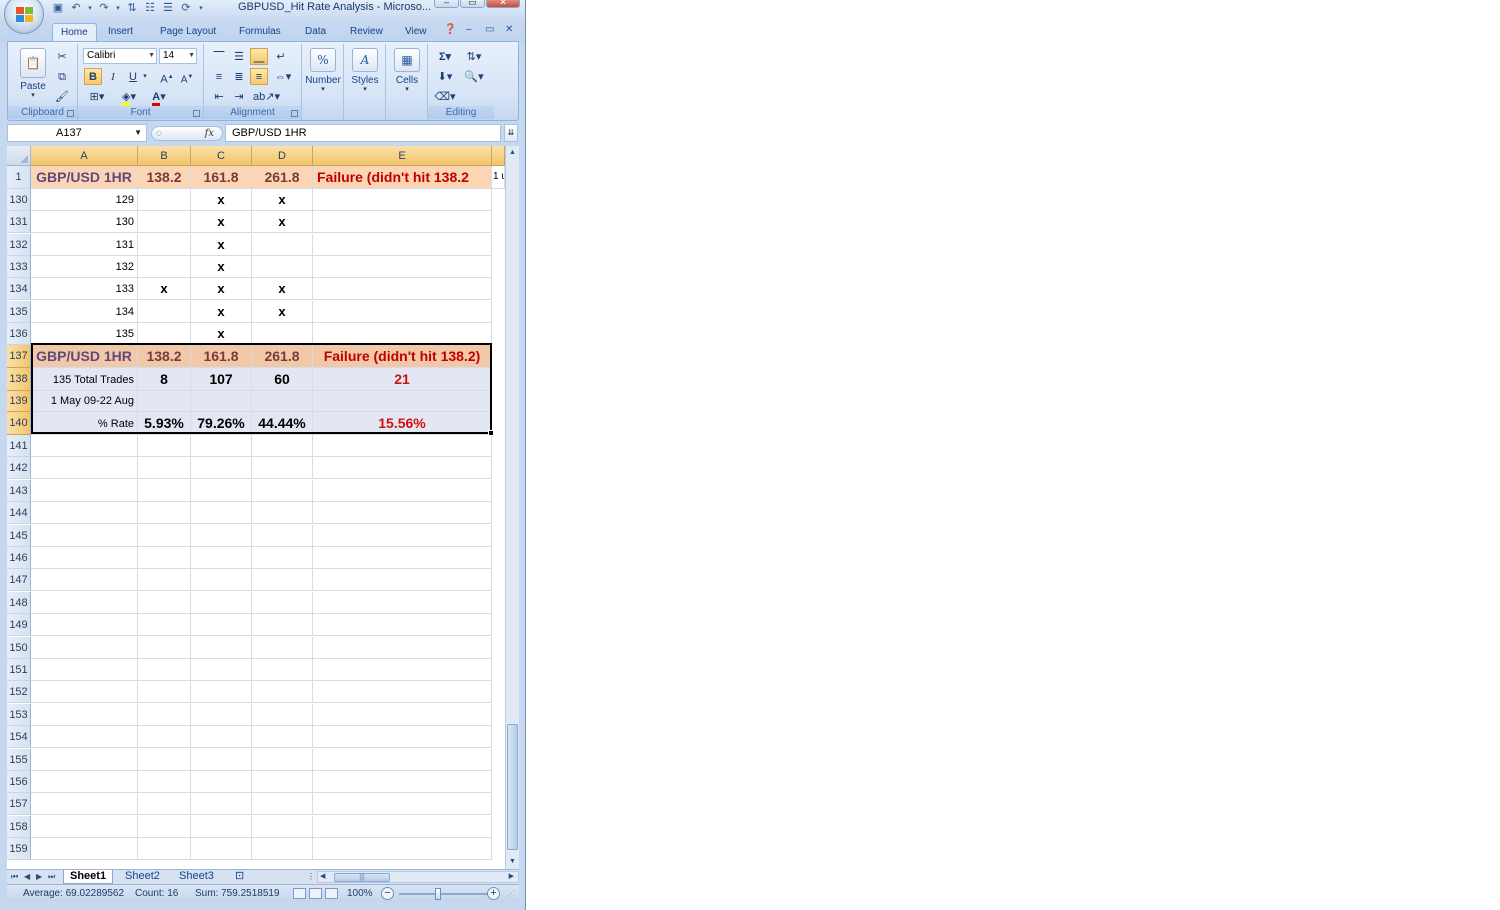  I want to click on row-header: 145, so click(19, 535).